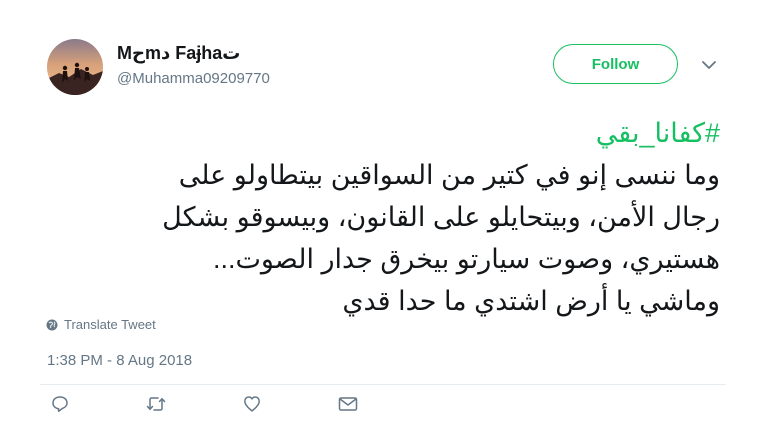 The height and width of the screenshot is (442, 762). What do you see at coordinates (531, 301) in the screenshot?
I see `tweet-line: وماشي يا أرض اشتدي ما حدا قدي` at bounding box center [531, 301].